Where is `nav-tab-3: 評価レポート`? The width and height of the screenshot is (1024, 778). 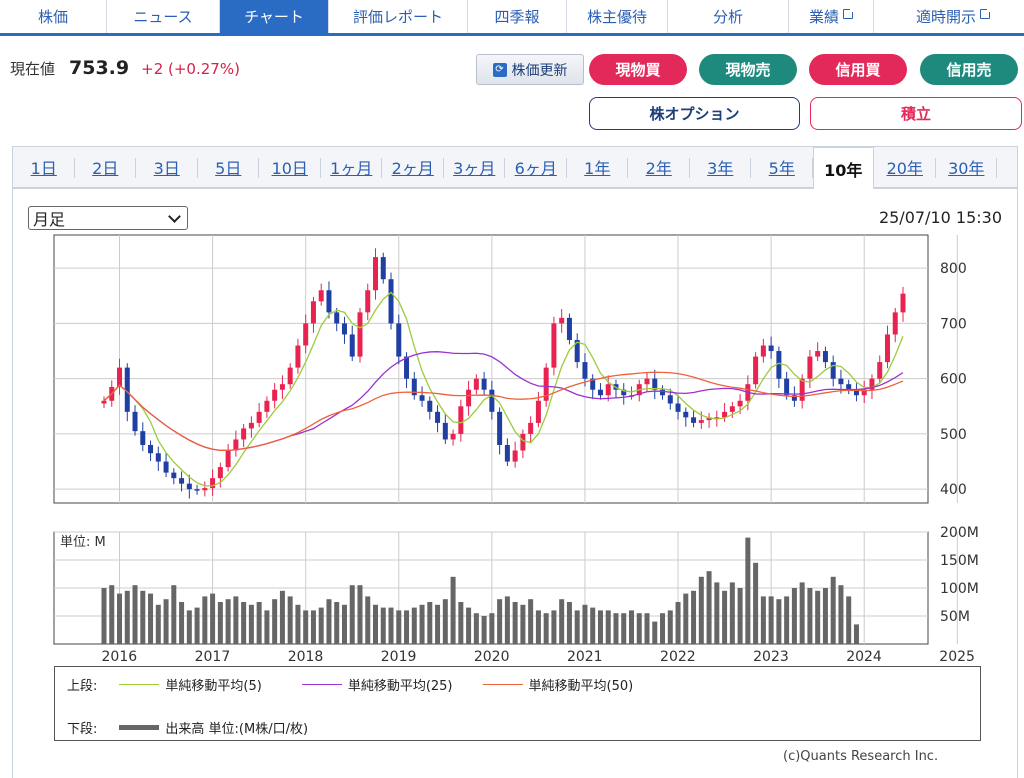
nav-tab-3: 評価レポート is located at coordinates (398, 16).